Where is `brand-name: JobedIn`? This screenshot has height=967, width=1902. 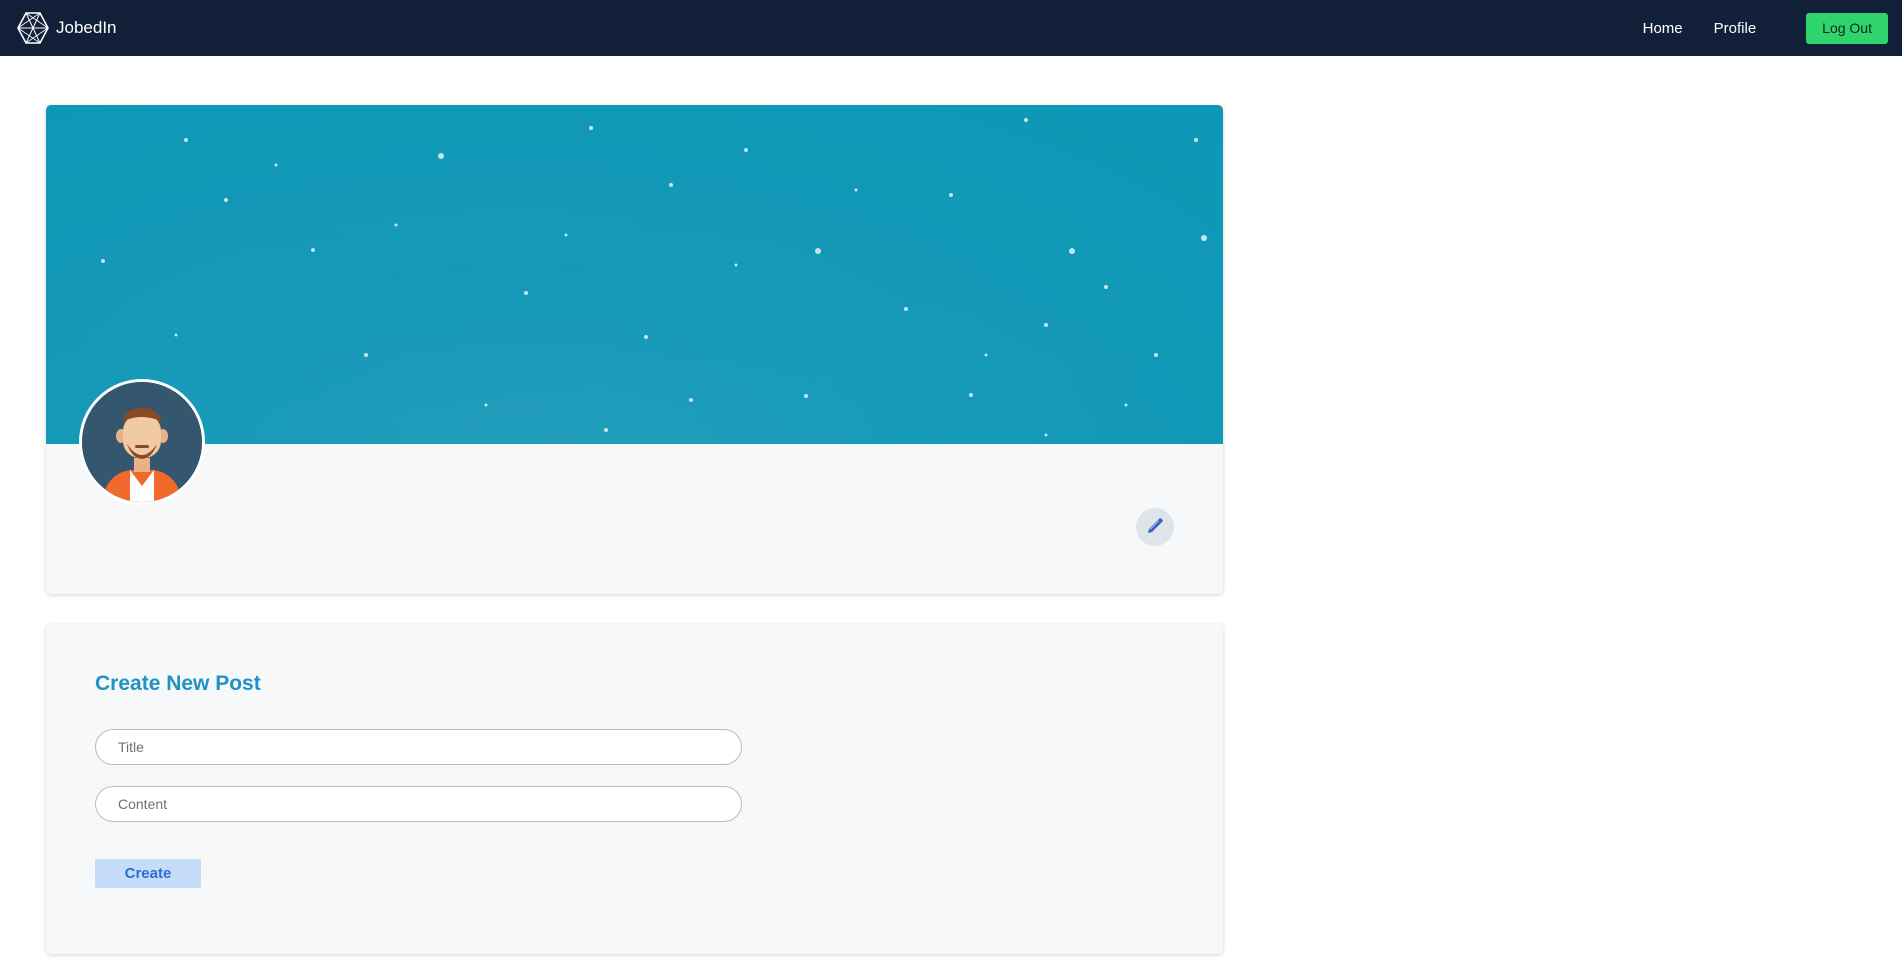
brand-name: JobedIn is located at coordinates (86, 27).